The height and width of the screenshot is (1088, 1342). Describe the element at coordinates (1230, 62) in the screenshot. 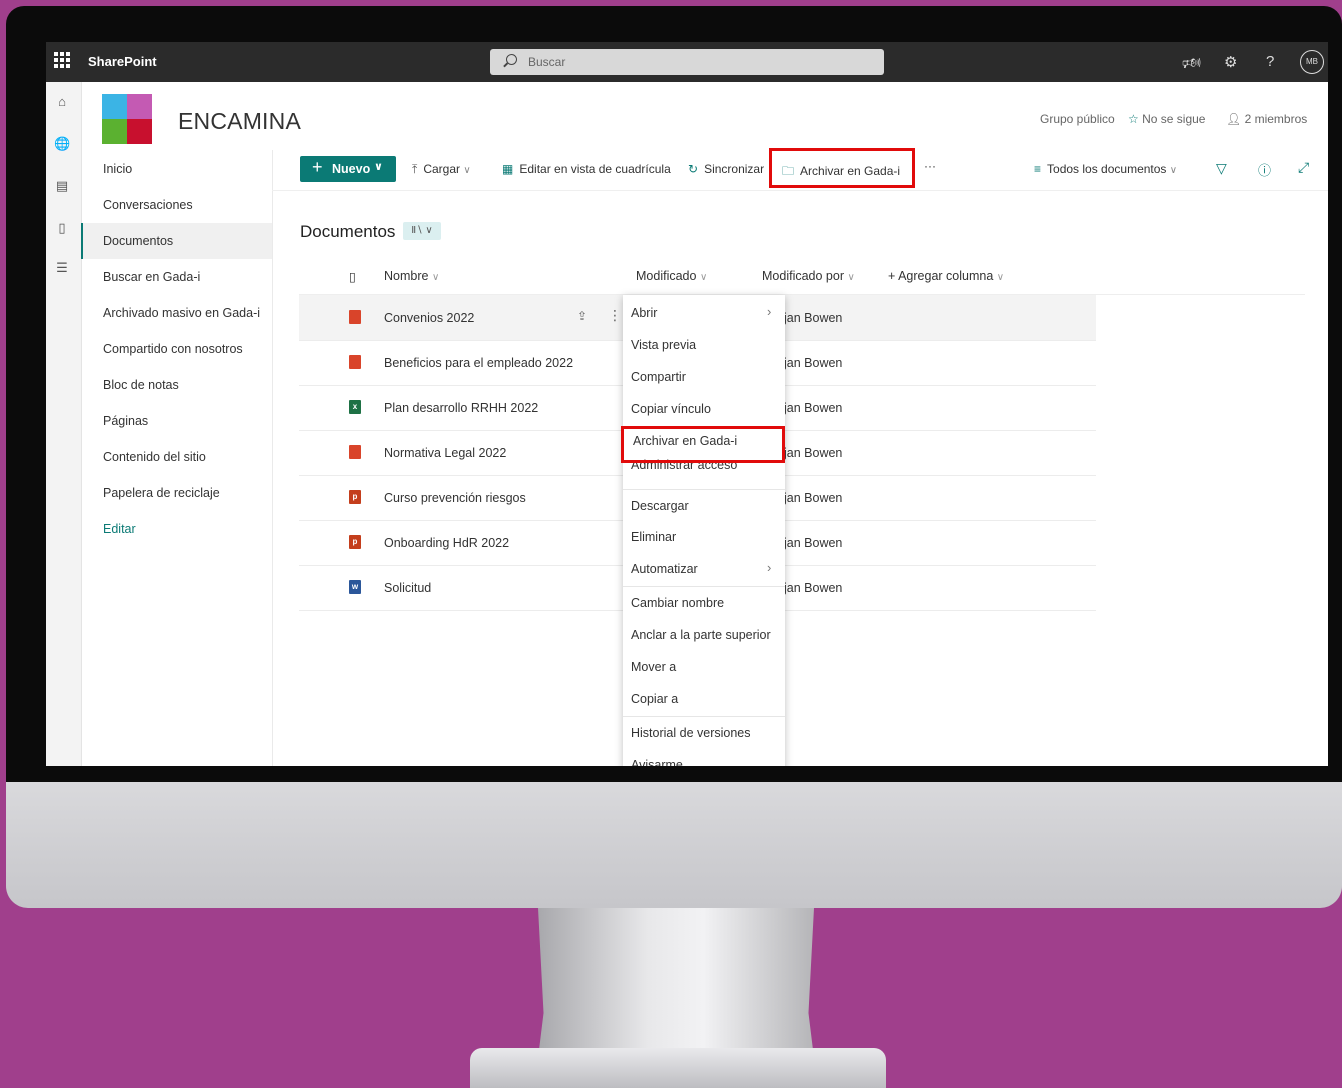

I see `gear-icon: ⚙` at that location.